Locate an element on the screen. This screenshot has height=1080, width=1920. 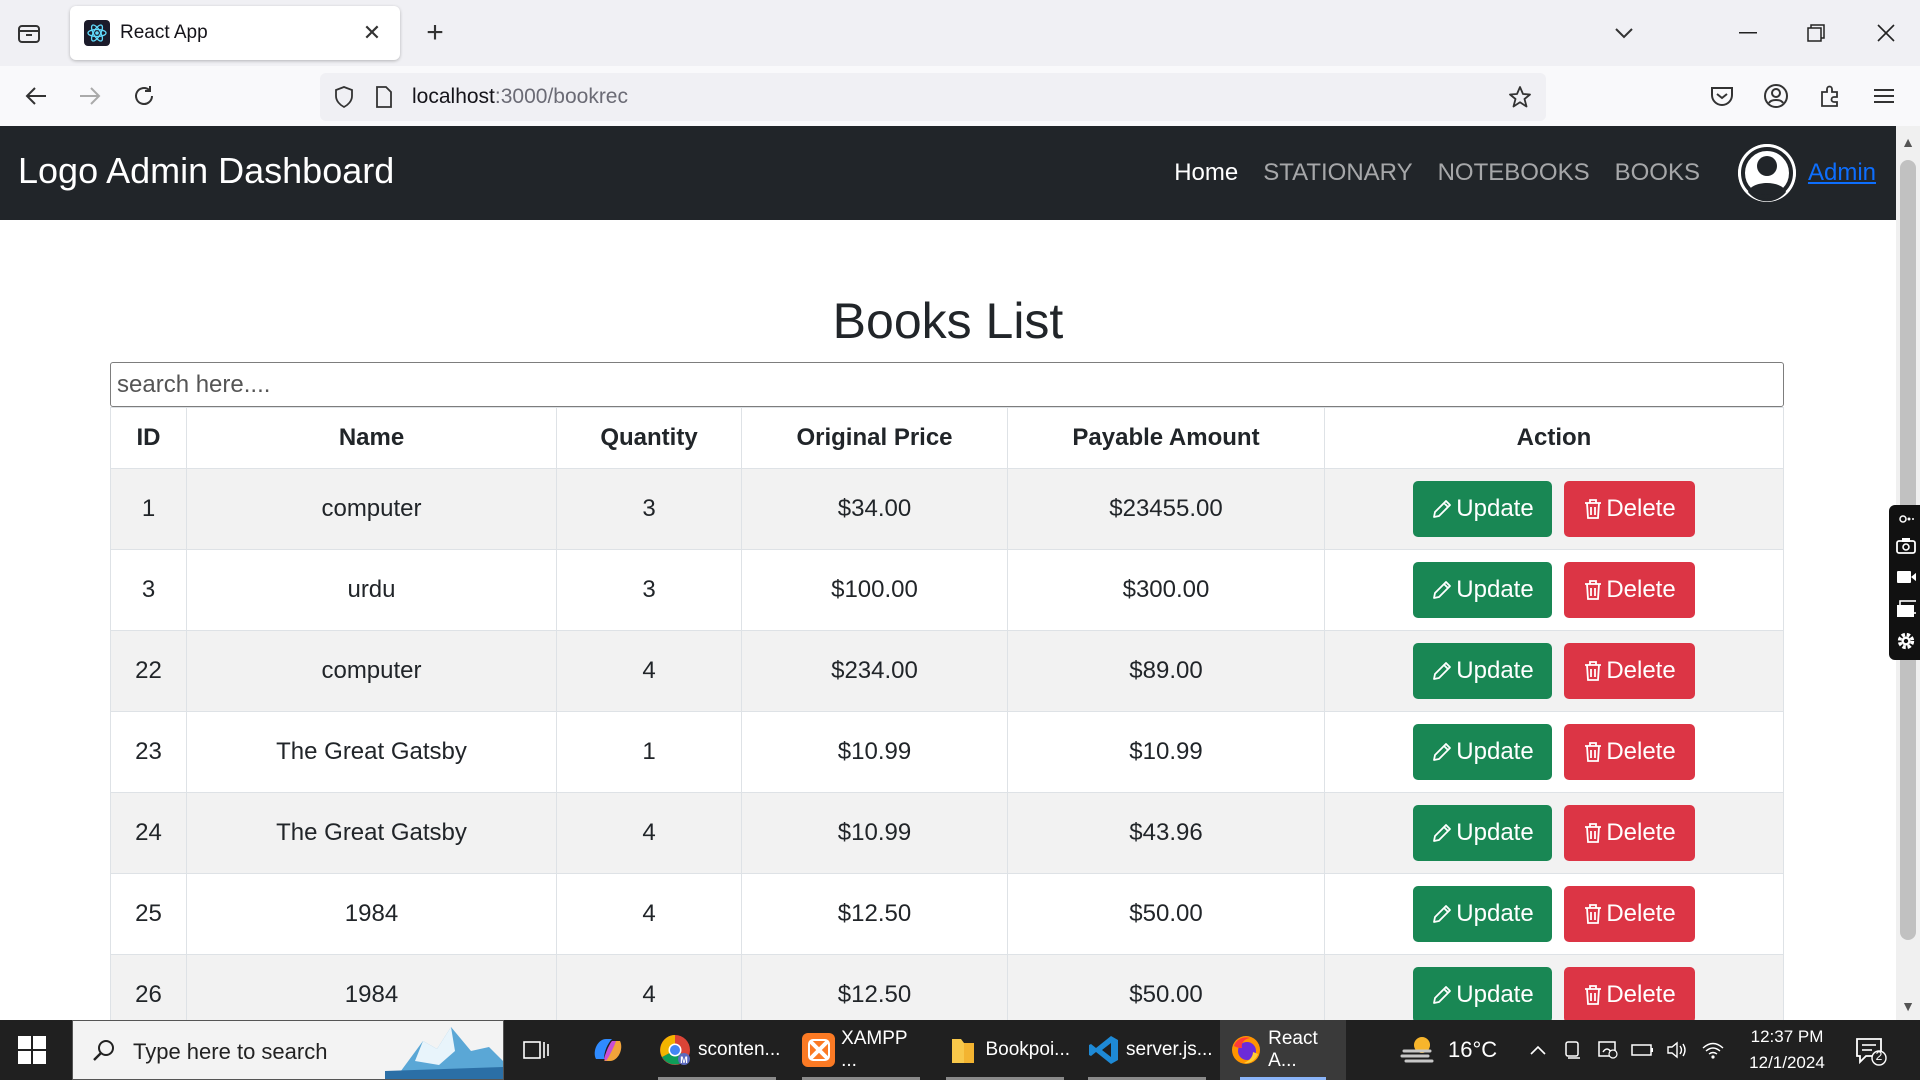
back-arrow-icon is located at coordinates (36, 96).